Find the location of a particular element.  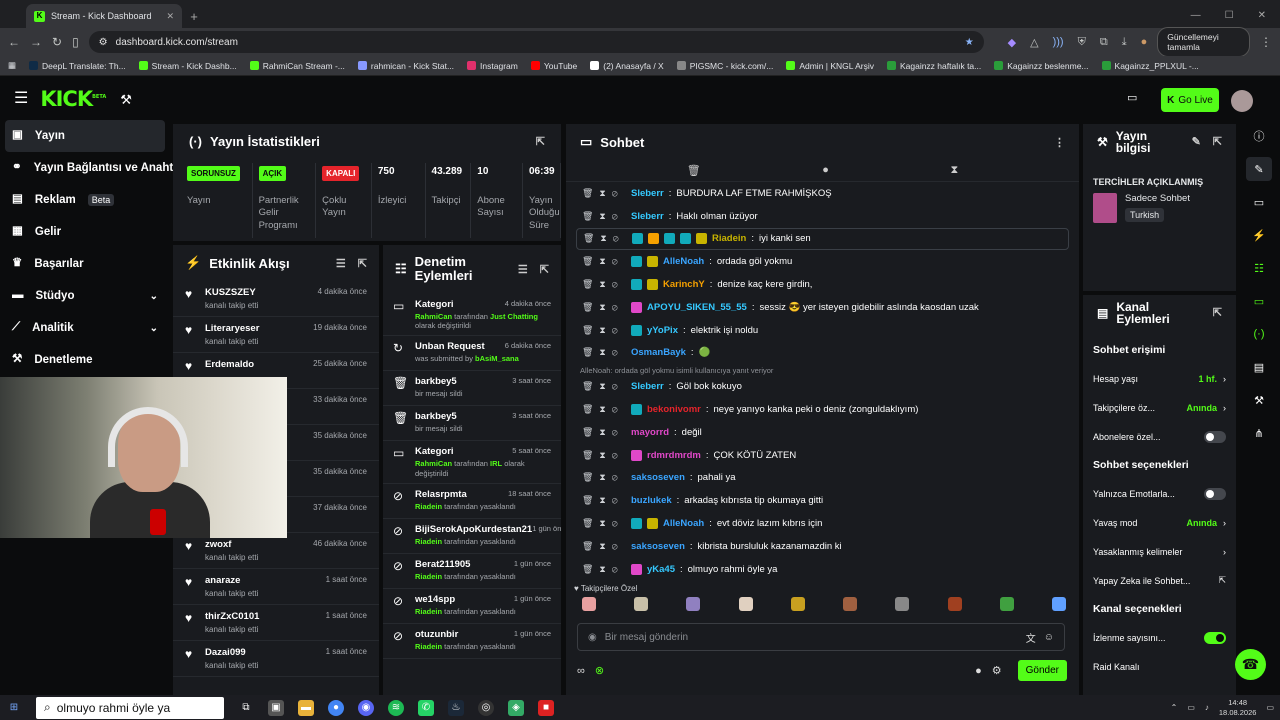

update-button: Güncellemeyi tamamla is located at coordinates (1203, 42).